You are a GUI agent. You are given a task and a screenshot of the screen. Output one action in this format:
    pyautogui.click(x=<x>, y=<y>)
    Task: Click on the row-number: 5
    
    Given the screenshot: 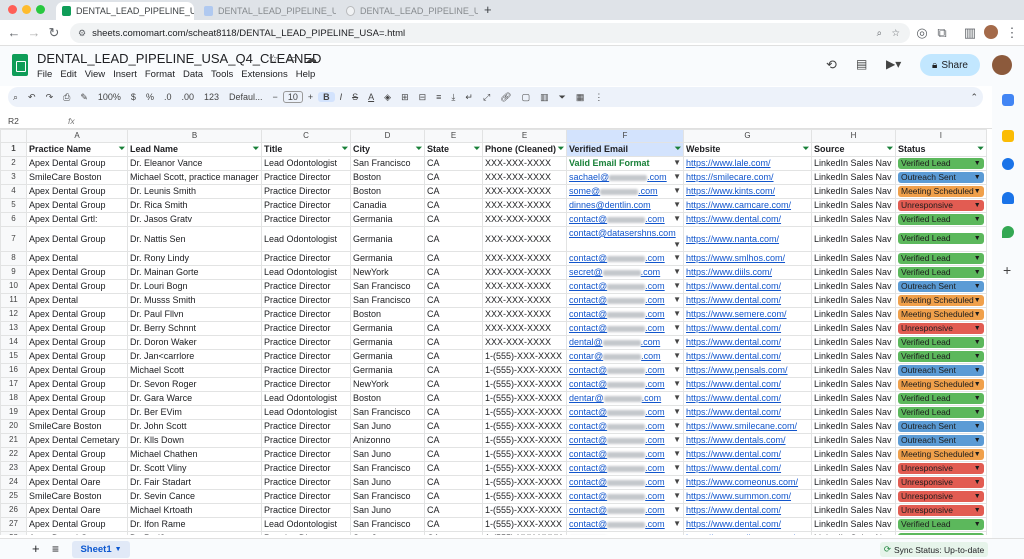 What is the action you would take?
    pyautogui.click(x=13, y=205)
    